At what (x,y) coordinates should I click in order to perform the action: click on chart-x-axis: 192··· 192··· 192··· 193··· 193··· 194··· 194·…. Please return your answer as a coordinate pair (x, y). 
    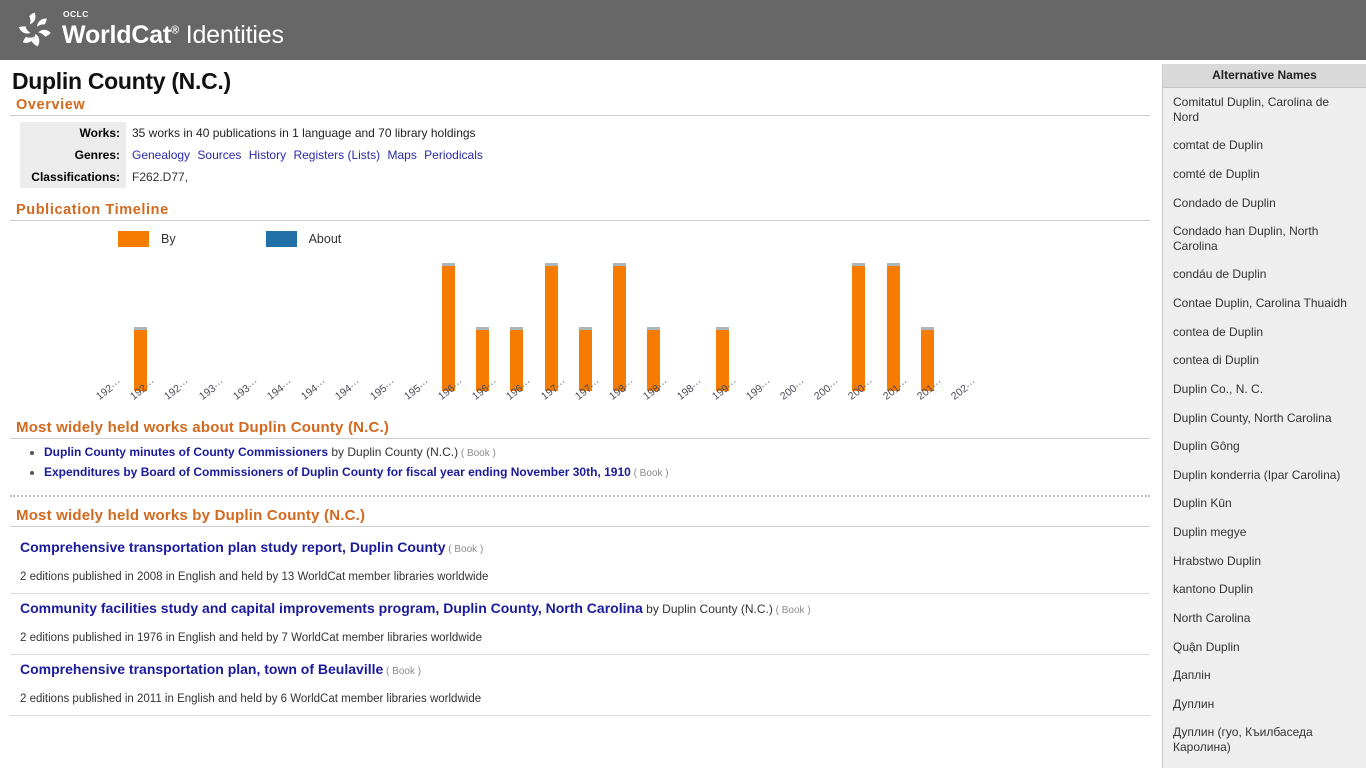
    Looking at the image, I should click on (540, 393).